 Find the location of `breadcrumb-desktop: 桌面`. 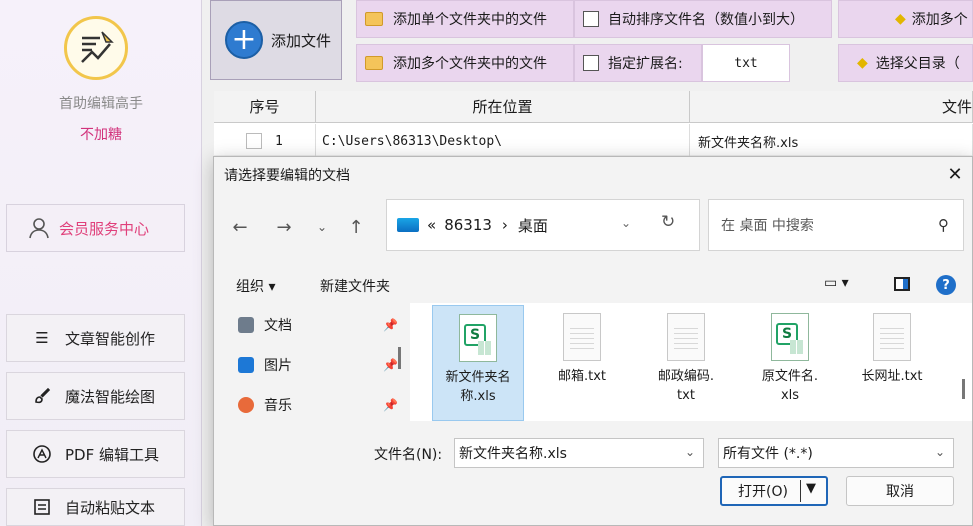

breadcrumb-desktop: 桌面 is located at coordinates (533, 225).